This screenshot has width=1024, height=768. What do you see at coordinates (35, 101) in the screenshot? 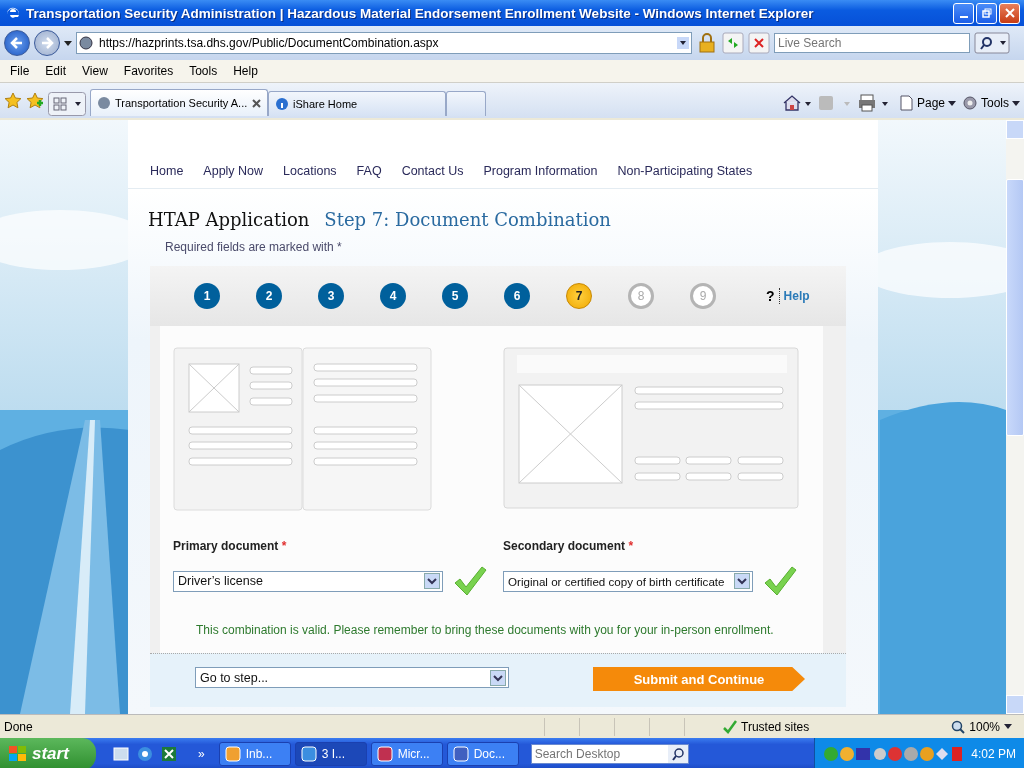
I see `add-favorite-icon` at bounding box center [35, 101].